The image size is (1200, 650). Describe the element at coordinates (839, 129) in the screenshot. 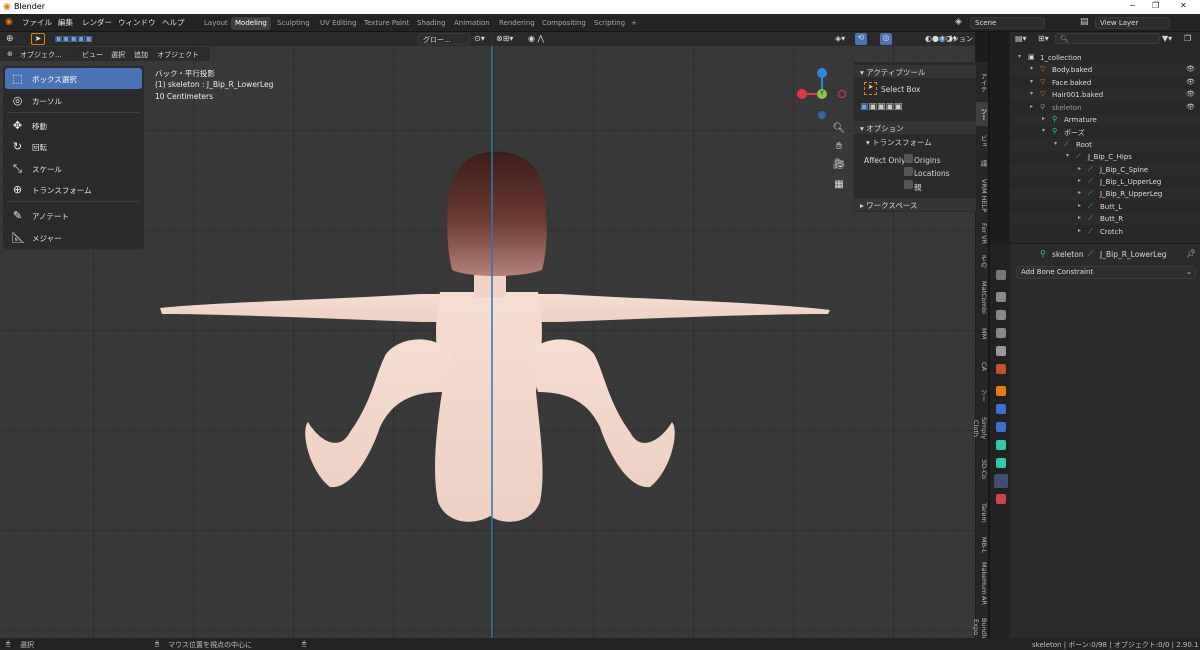

I see `zoom-icon: 🔍︎` at that location.